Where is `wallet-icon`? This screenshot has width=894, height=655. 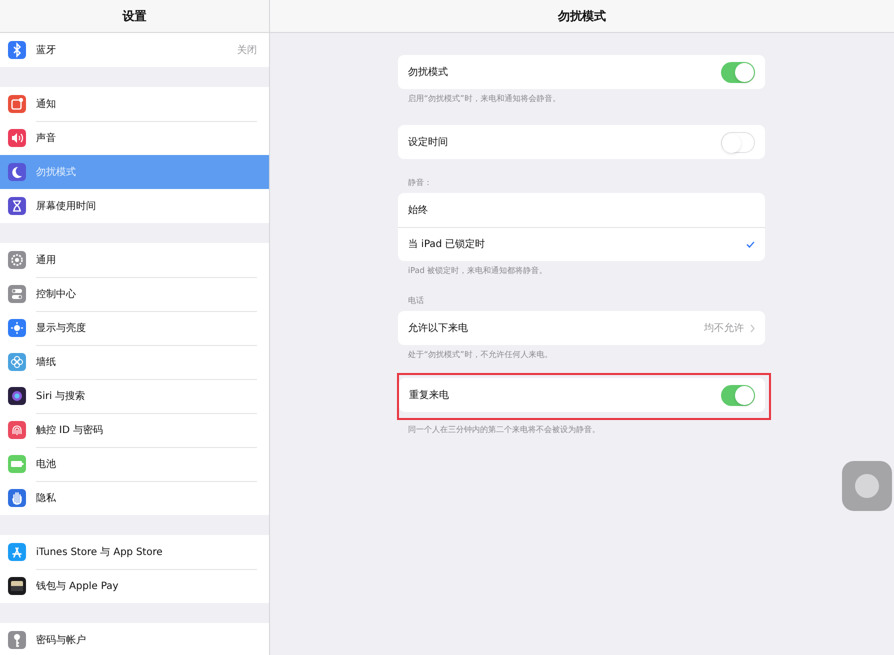 wallet-icon is located at coordinates (17, 586).